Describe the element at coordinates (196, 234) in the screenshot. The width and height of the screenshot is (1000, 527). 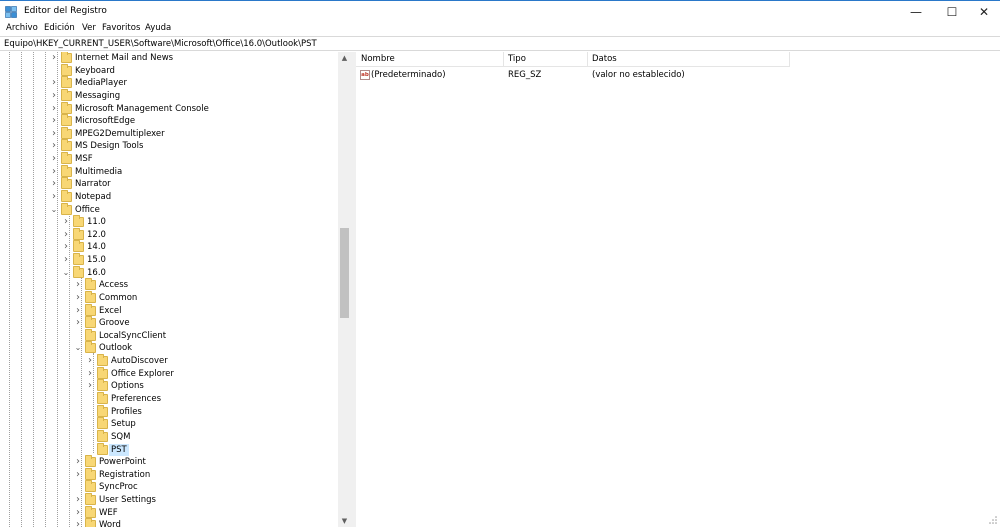
I see `tree-item: › 12.0` at that location.